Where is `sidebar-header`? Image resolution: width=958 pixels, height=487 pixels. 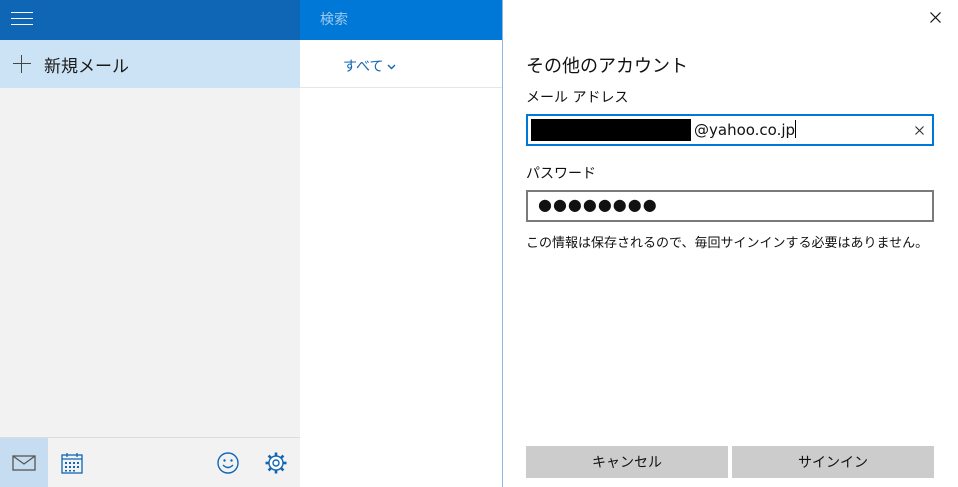
sidebar-header is located at coordinates (150, 20).